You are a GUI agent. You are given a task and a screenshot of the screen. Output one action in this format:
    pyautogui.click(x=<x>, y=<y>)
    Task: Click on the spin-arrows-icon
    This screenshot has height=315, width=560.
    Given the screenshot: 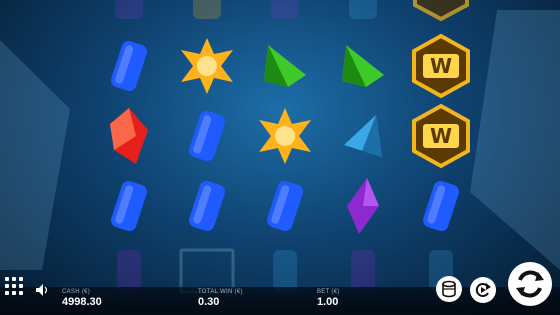 What is the action you would take?
    pyautogui.click(x=530, y=284)
    